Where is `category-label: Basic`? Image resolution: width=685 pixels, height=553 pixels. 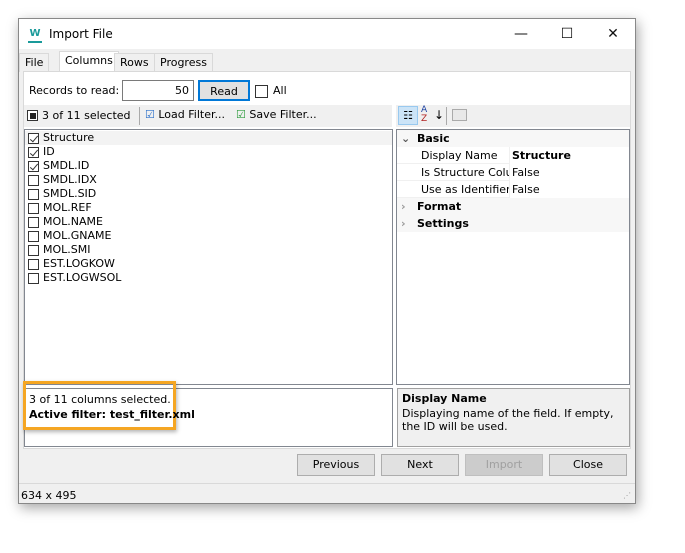 category-label: Basic is located at coordinates (433, 138).